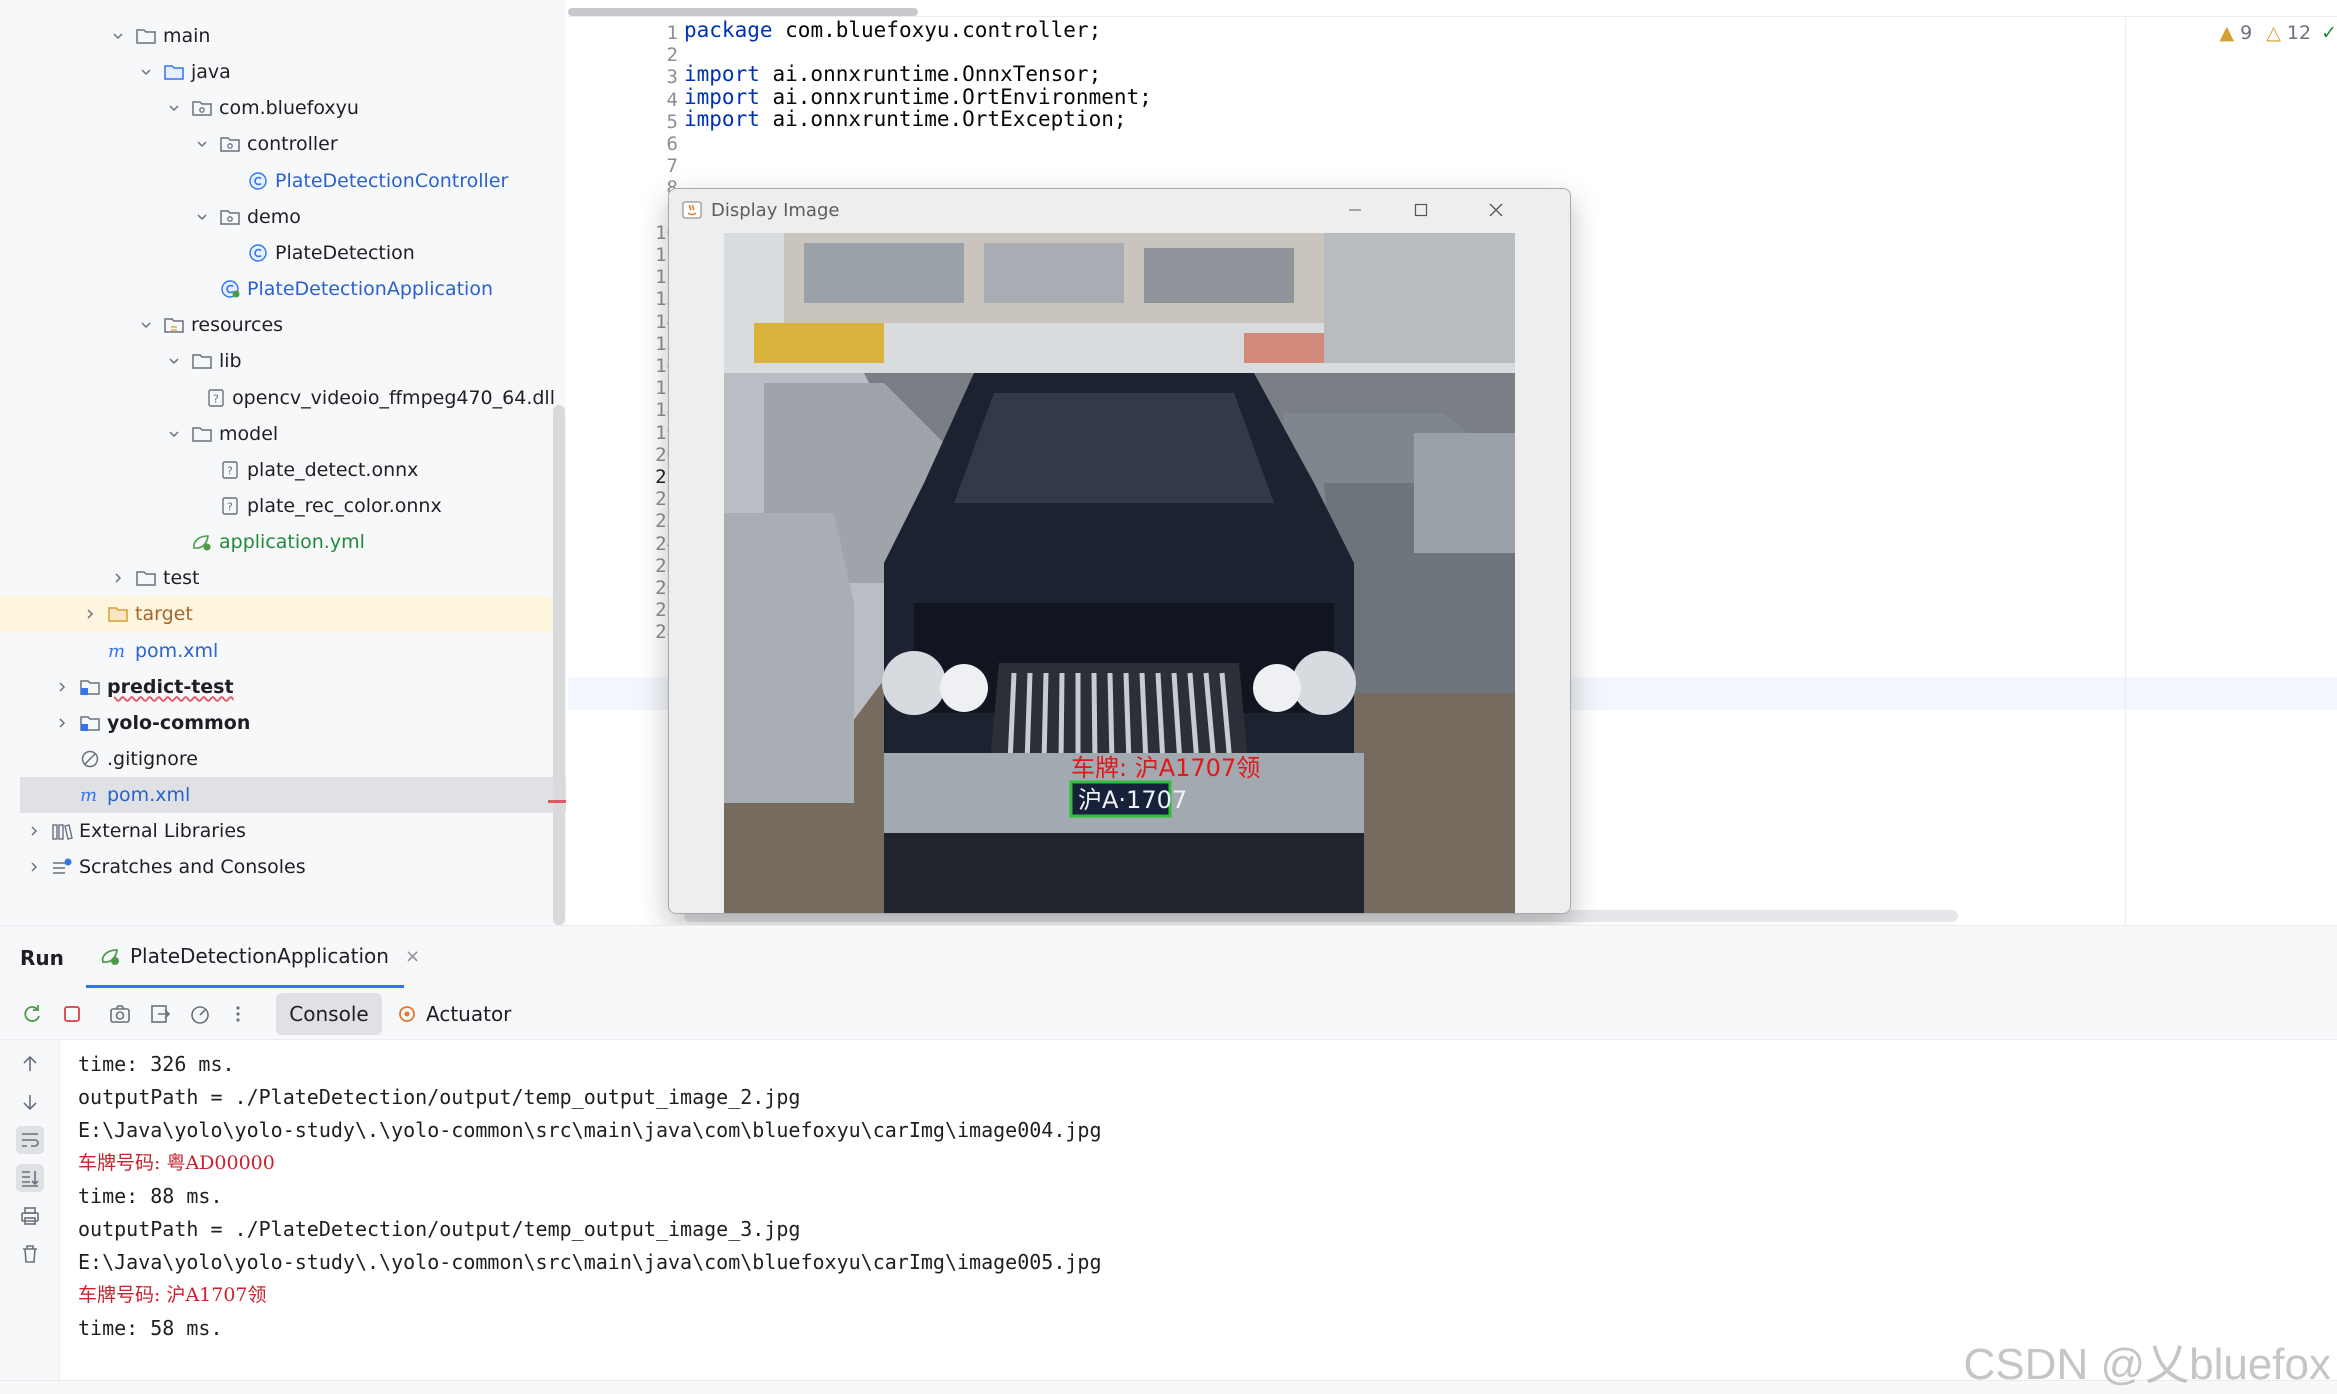  I want to click on scroll-to-end-button, so click(30, 1178).